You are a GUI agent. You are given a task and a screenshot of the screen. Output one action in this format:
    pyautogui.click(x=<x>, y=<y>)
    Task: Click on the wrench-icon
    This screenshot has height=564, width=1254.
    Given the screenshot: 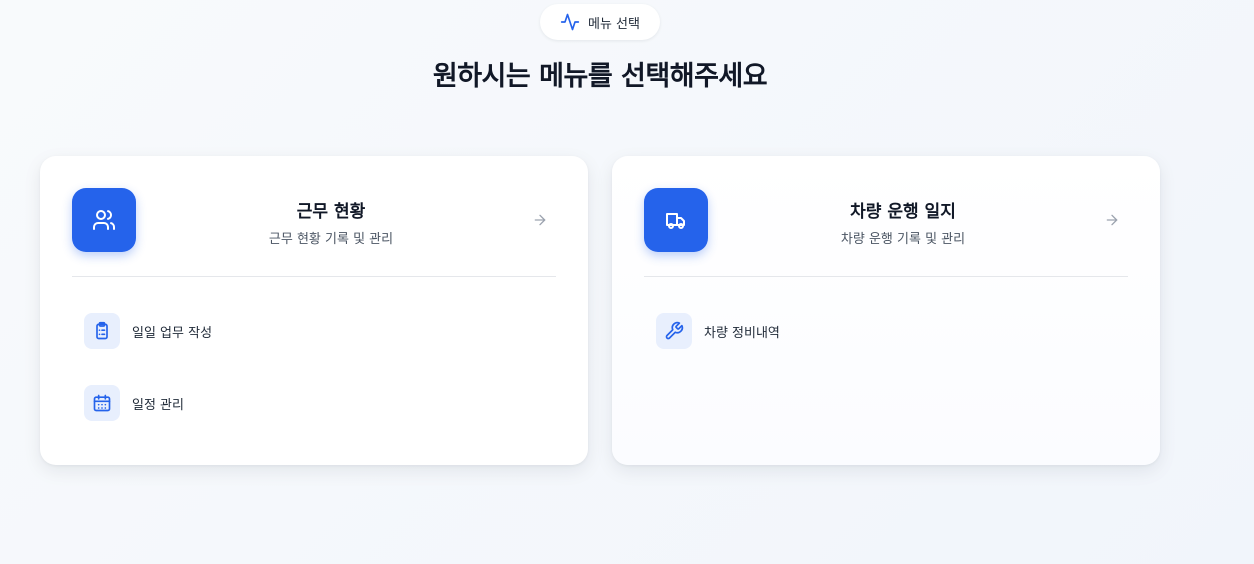 What is the action you would take?
    pyautogui.click(x=674, y=331)
    